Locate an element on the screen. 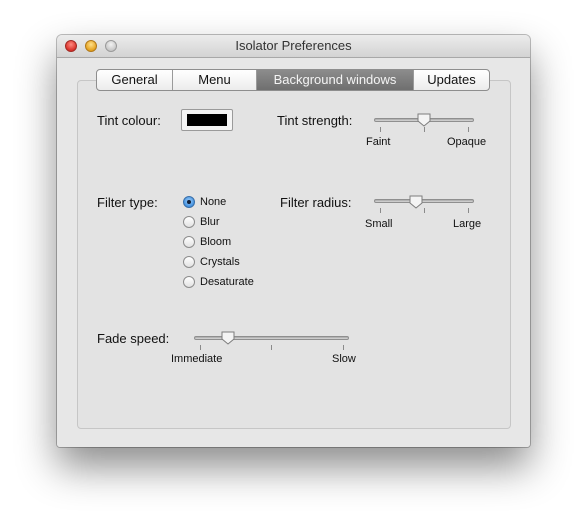 This screenshot has height=526, width=587. radio-label: None is located at coordinates (213, 202).